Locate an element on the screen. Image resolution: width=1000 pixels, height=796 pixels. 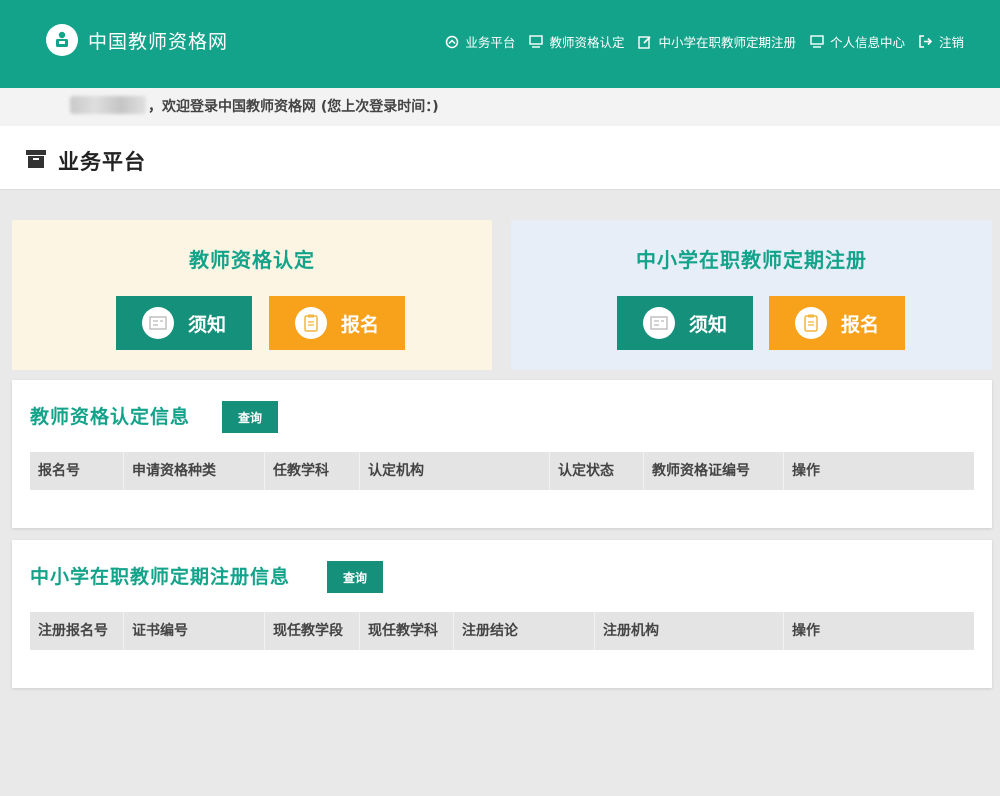
nav-item-certification: 教师资格认定 is located at coordinates (576, 41).